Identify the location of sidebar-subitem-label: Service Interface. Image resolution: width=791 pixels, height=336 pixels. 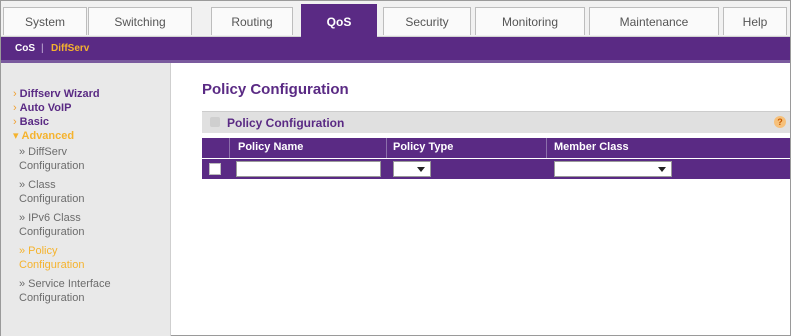
(69, 284).